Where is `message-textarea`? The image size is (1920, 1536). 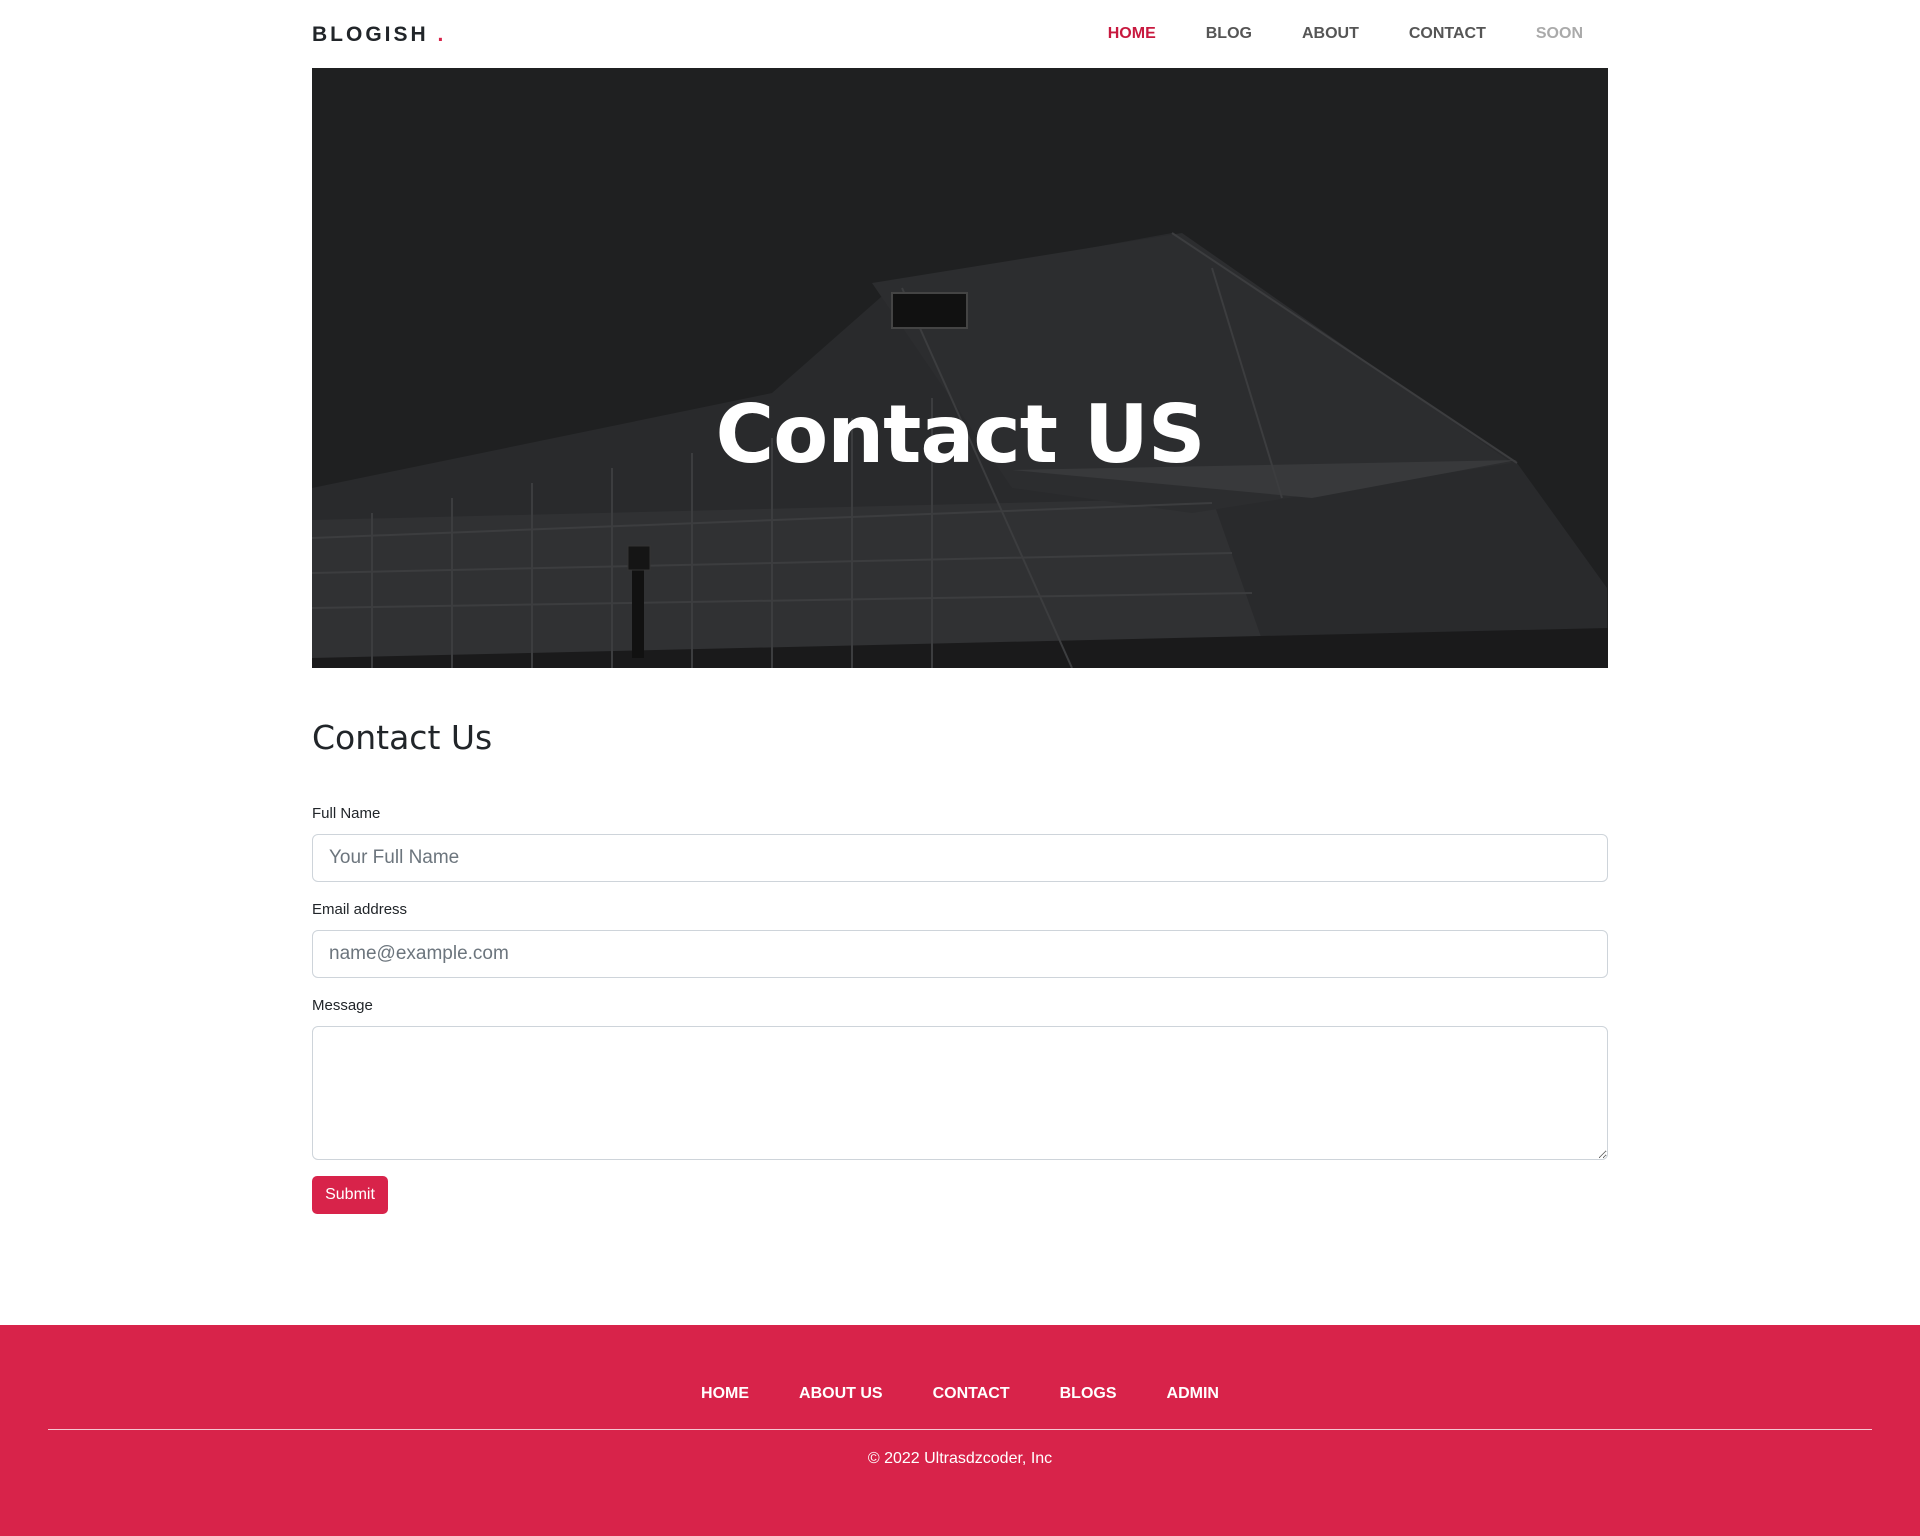
message-textarea is located at coordinates (960, 1093).